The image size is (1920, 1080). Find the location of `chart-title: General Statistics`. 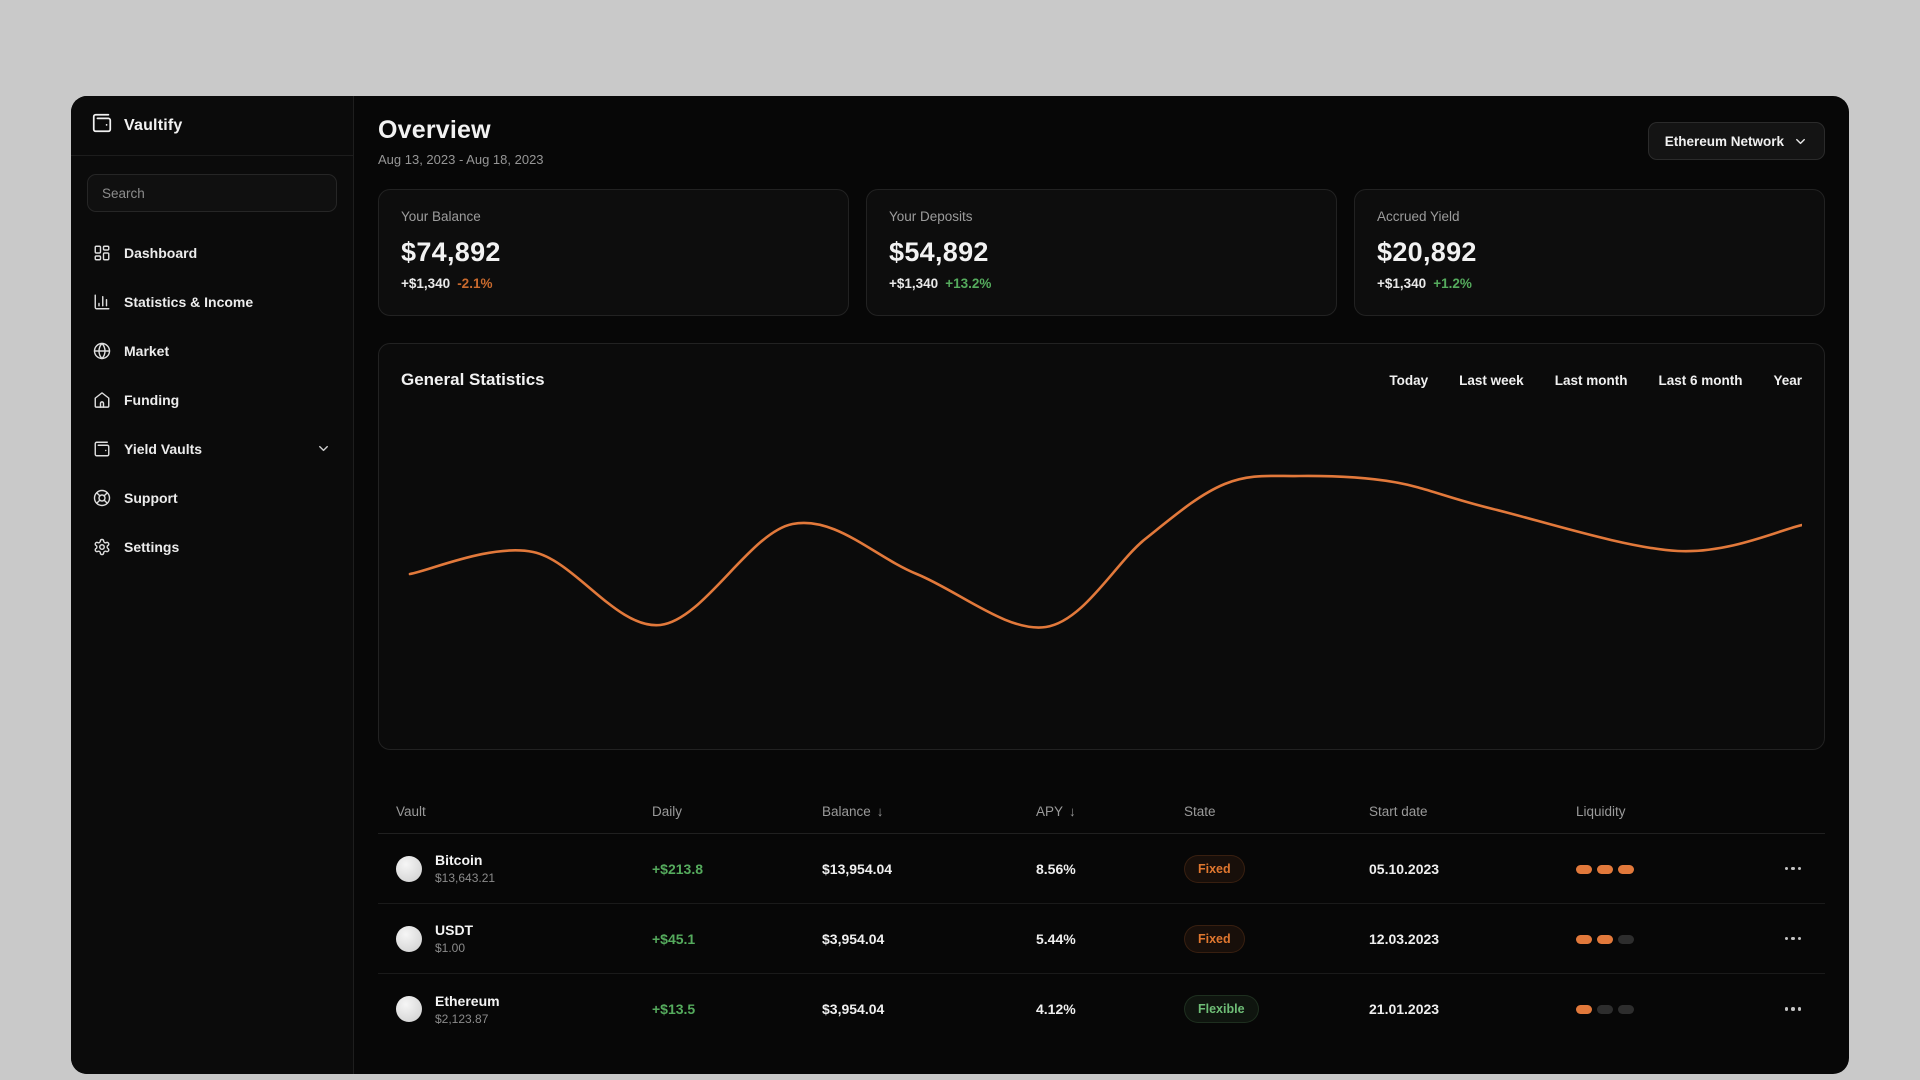

chart-title: General Statistics is located at coordinates (473, 379).